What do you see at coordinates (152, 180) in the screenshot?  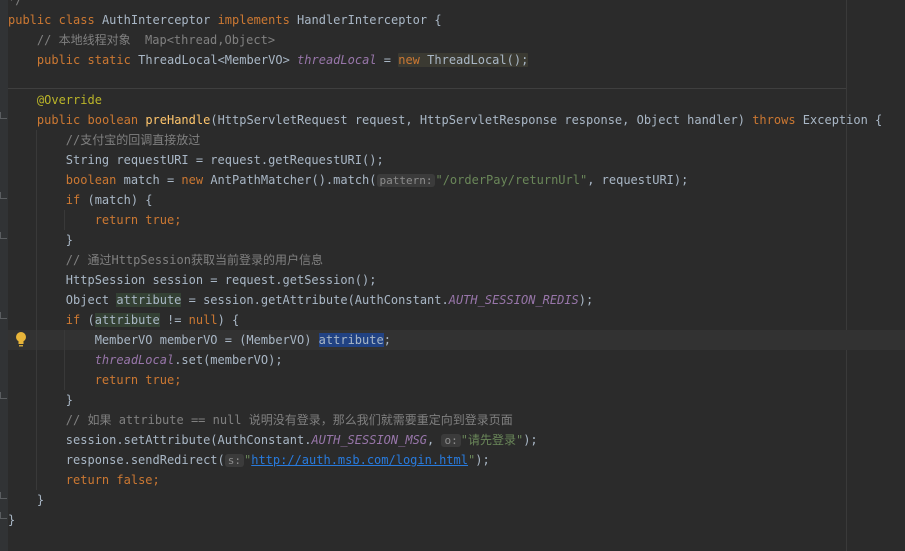 I see `code-text: match =` at bounding box center [152, 180].